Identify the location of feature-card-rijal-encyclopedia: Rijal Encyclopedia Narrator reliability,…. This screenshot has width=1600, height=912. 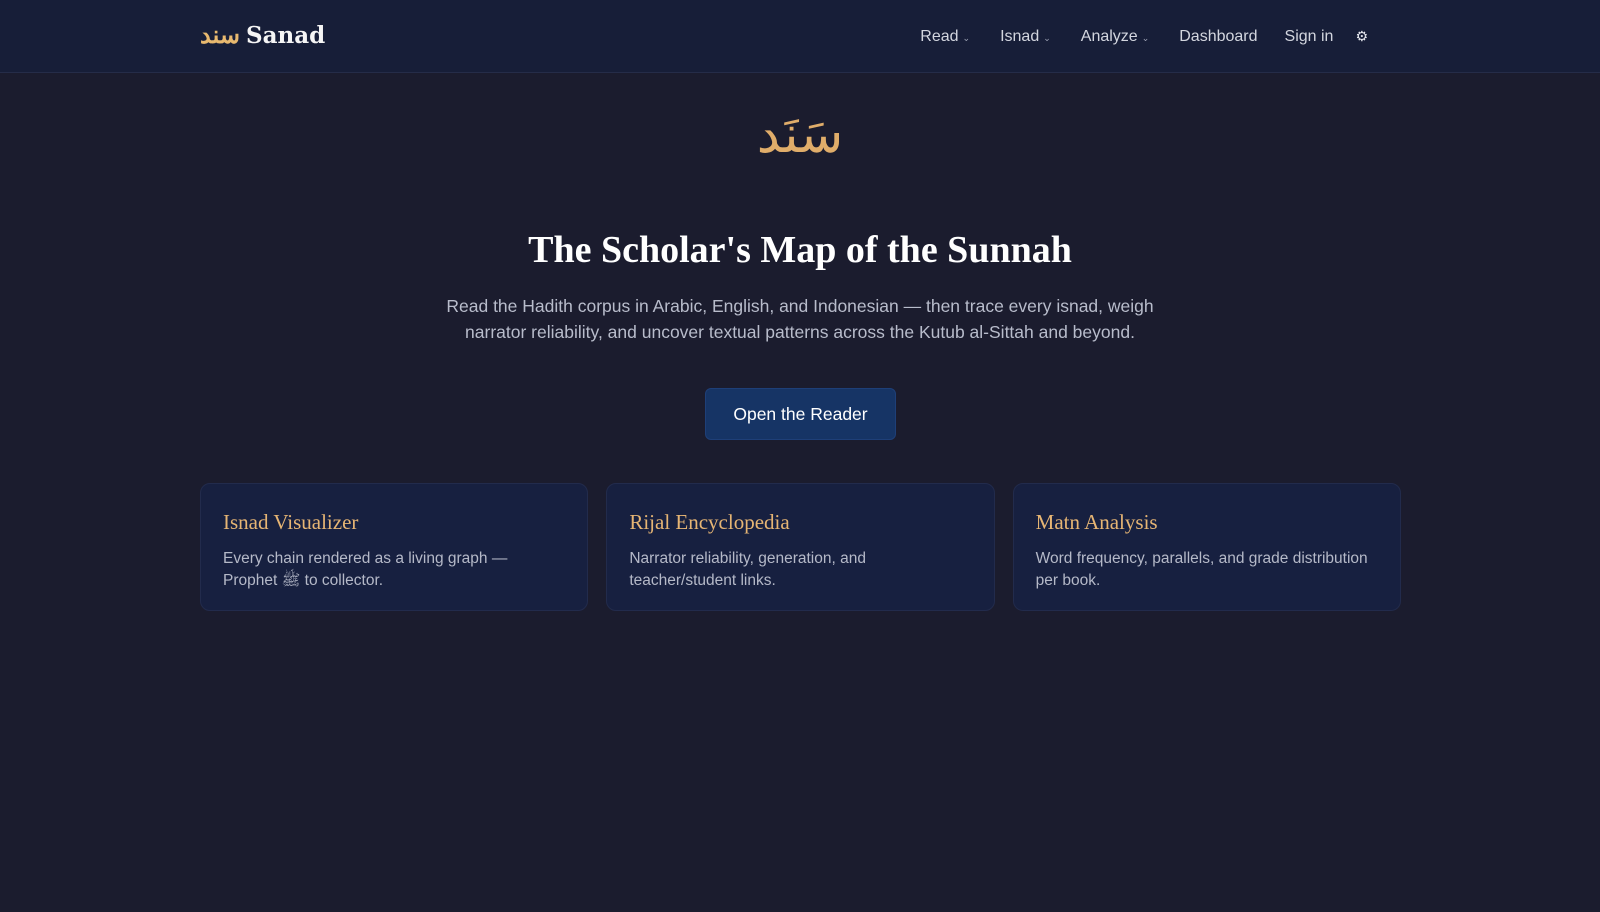
(800, 547).